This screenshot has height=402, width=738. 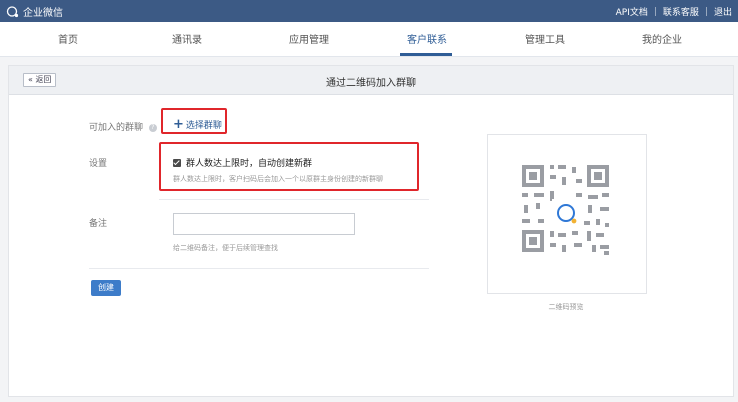 What do you see at coordinates (723, 11) in the screenshot?
I see `logout-link: 退出` at bounding box center [723, 11].